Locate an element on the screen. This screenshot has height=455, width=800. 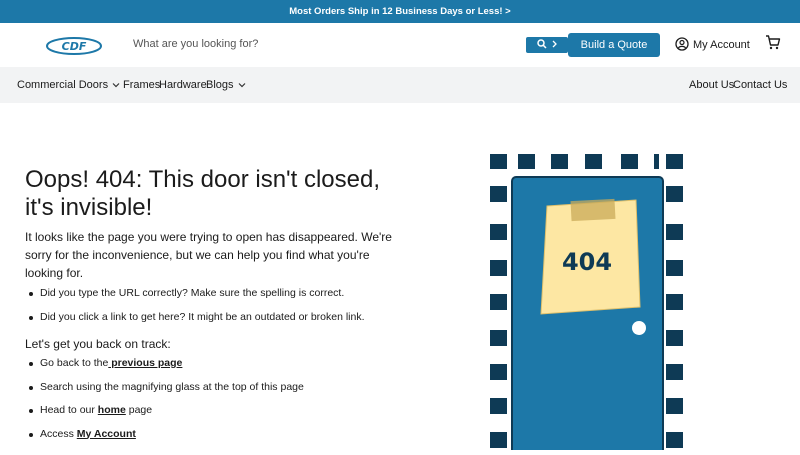
nav-item-contact-us: Contact Us is located at coordinates (760, 85).